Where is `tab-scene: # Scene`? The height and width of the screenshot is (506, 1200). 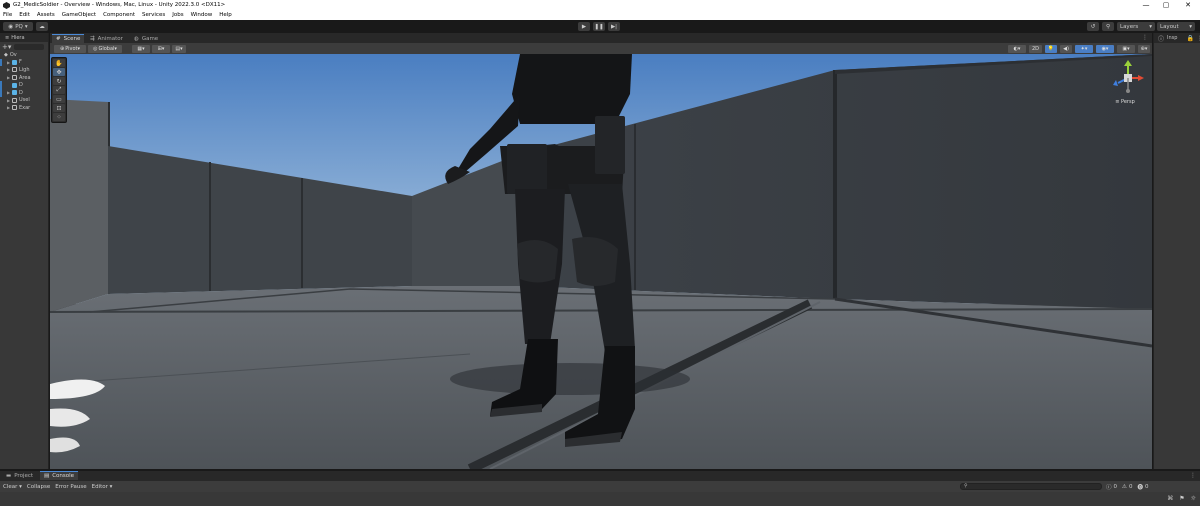
tab-scene: # Scene is located at coordinates (68, 38).